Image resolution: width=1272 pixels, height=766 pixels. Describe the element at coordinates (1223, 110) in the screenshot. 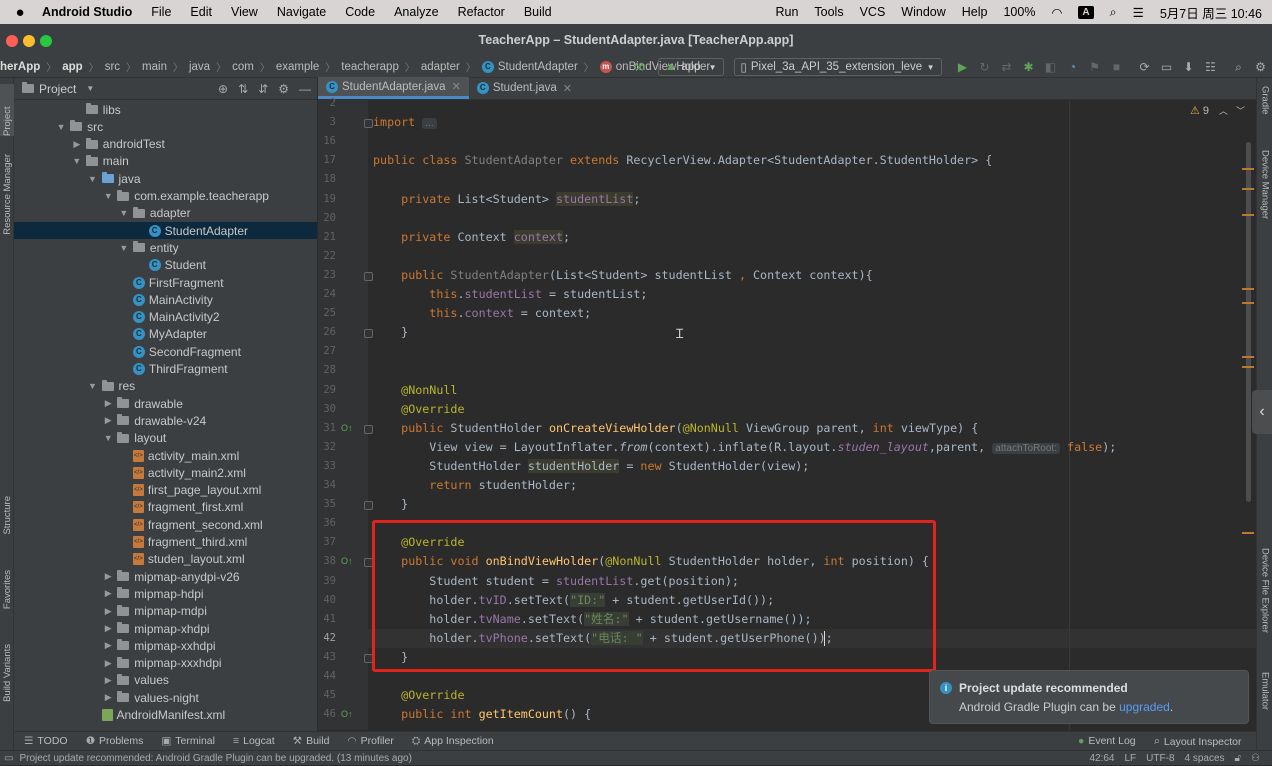

I see `chevron-up-icon: ︿` at that location.